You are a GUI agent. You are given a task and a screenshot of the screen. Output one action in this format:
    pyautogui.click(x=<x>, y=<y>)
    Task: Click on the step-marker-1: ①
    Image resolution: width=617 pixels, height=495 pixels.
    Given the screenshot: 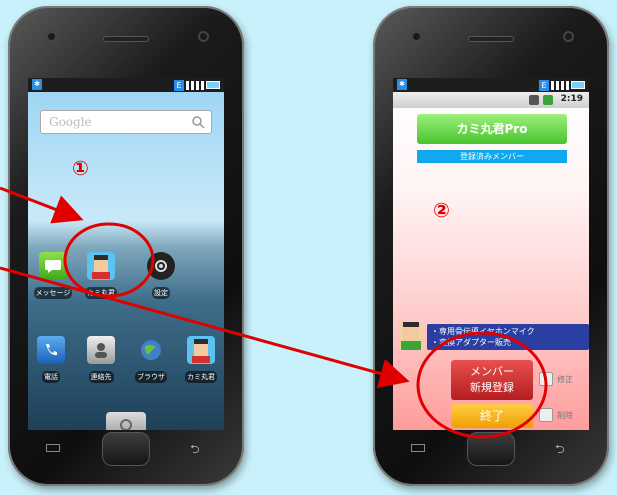 What is the action you would take?
    pyautogui.click(x=80, y=168)
    